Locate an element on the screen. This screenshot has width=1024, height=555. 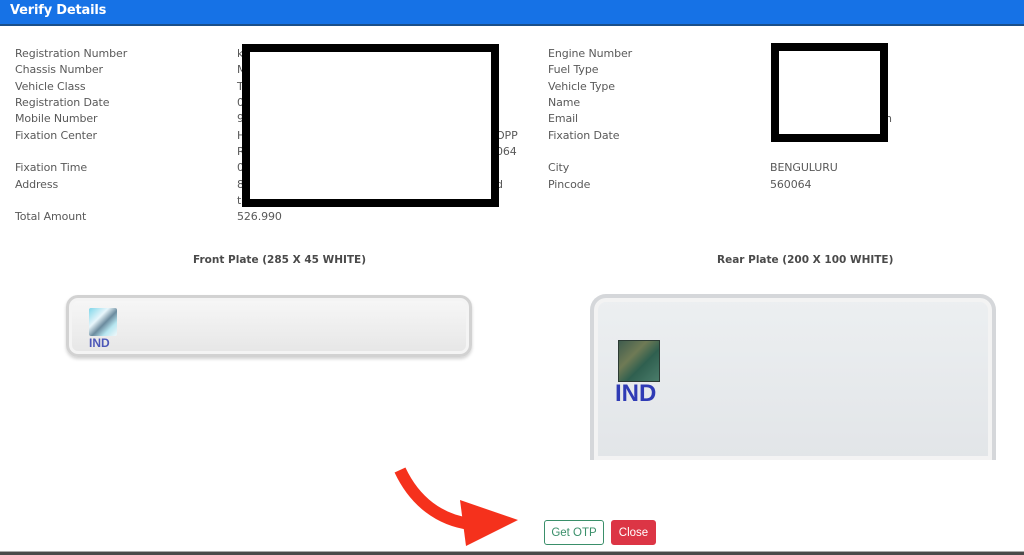
label-chassis-number: Chassis Number is located at coordinates (59, 69).